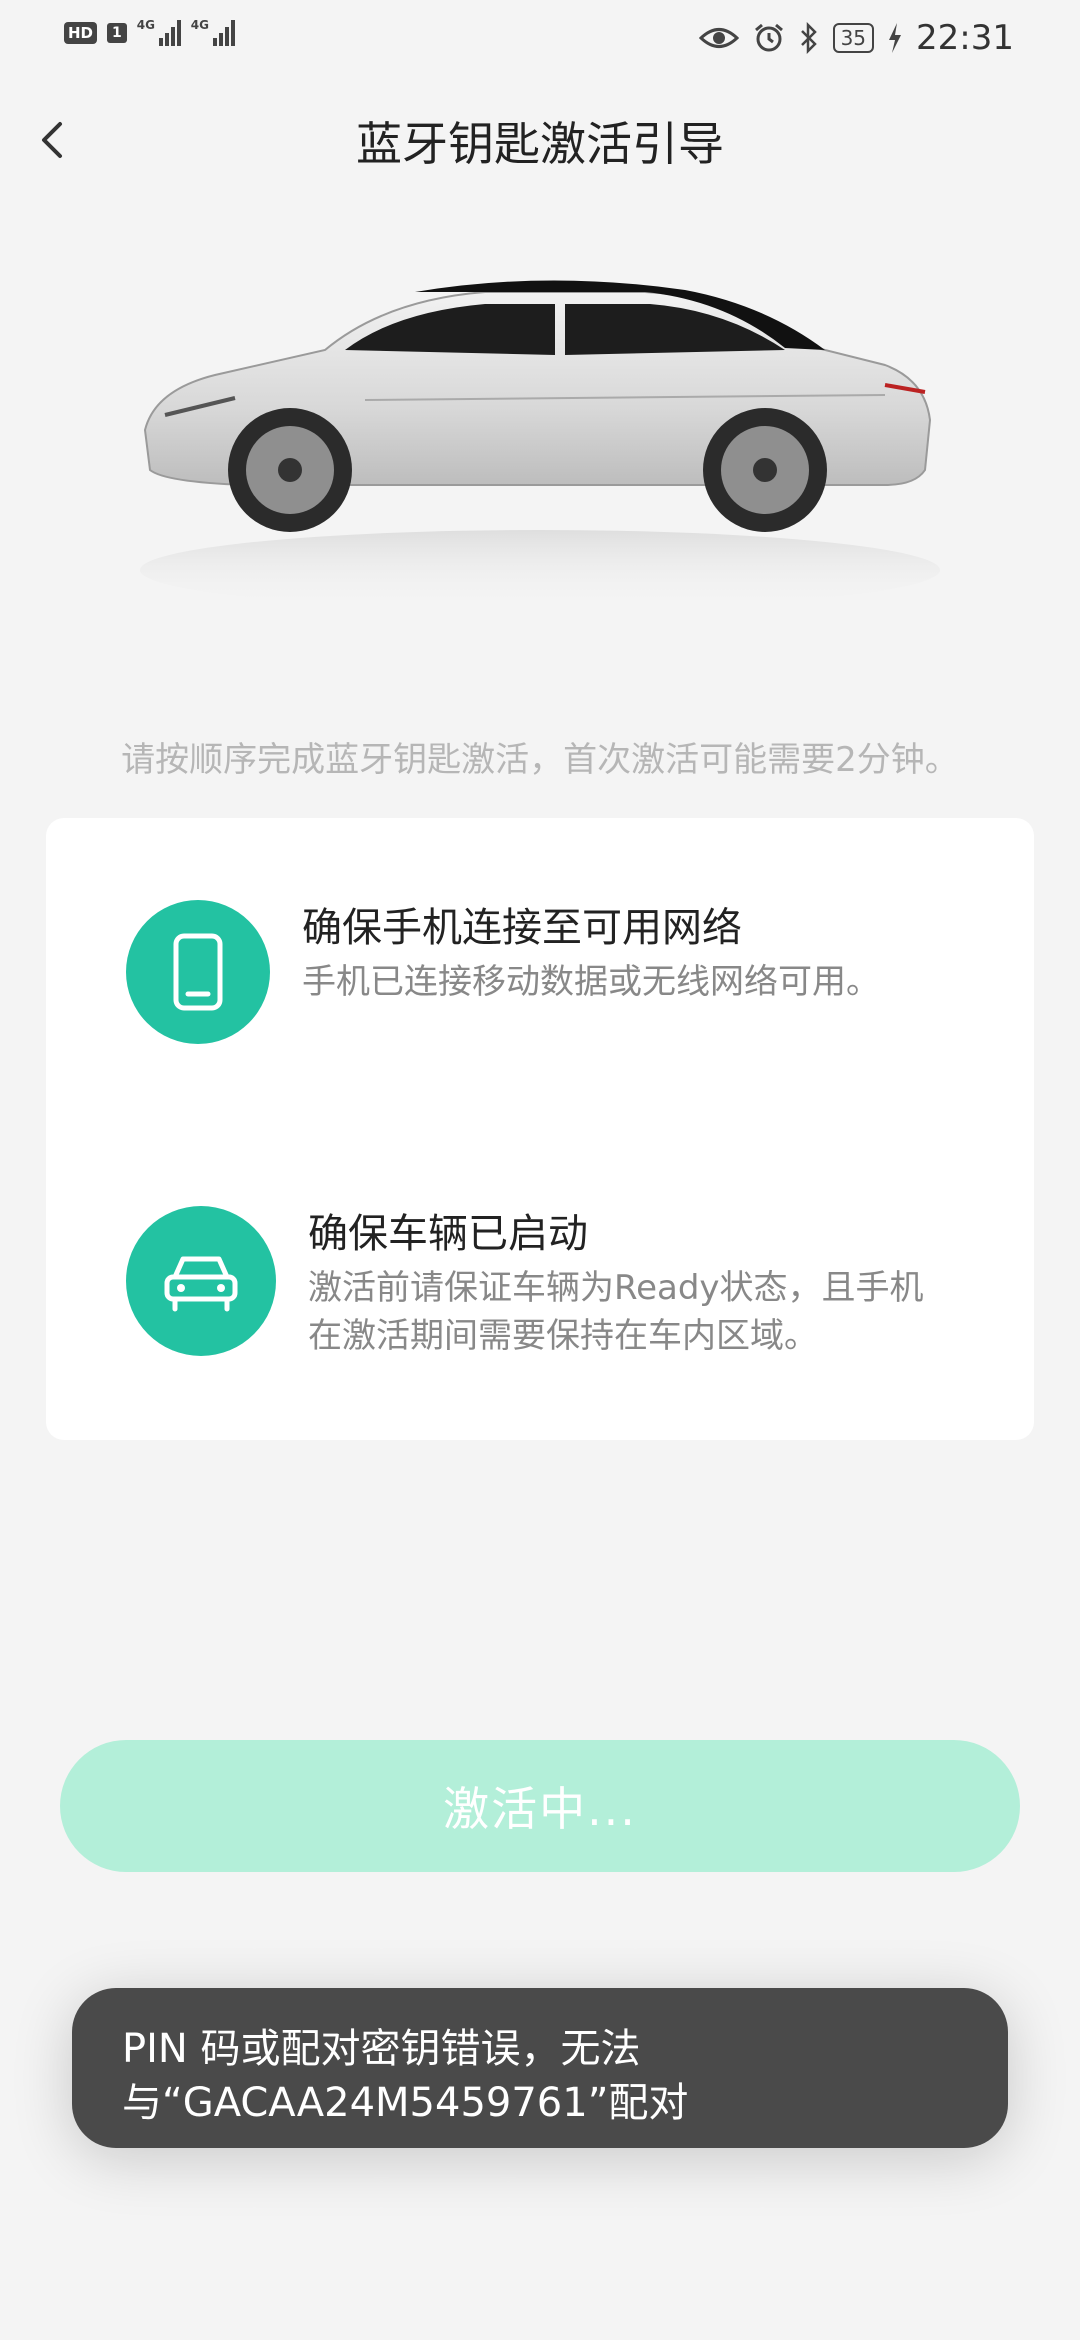 Image resolution: width=1080 pixels, height=2340 pixels. I want to click on step-title: 确保手机连接至可用网络, so click(522, 928).